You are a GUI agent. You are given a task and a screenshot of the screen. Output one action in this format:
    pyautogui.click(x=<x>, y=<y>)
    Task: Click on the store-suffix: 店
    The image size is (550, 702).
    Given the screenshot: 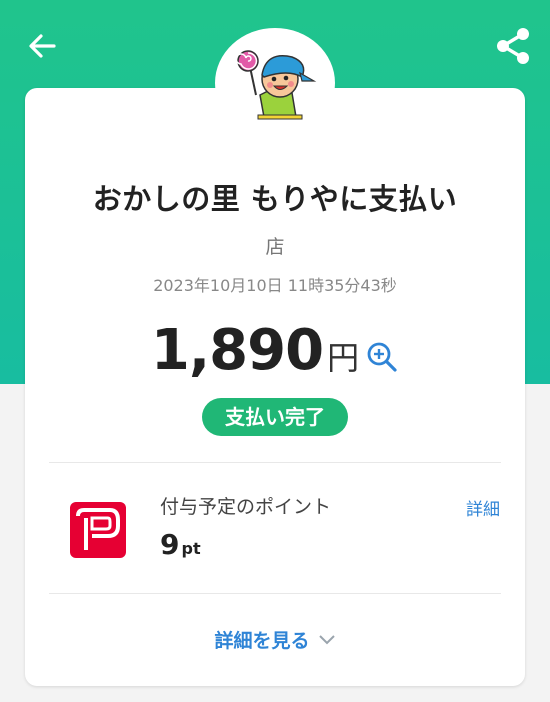 What is the action you would take?
    pyautogui.click(x=275, y=247)
    